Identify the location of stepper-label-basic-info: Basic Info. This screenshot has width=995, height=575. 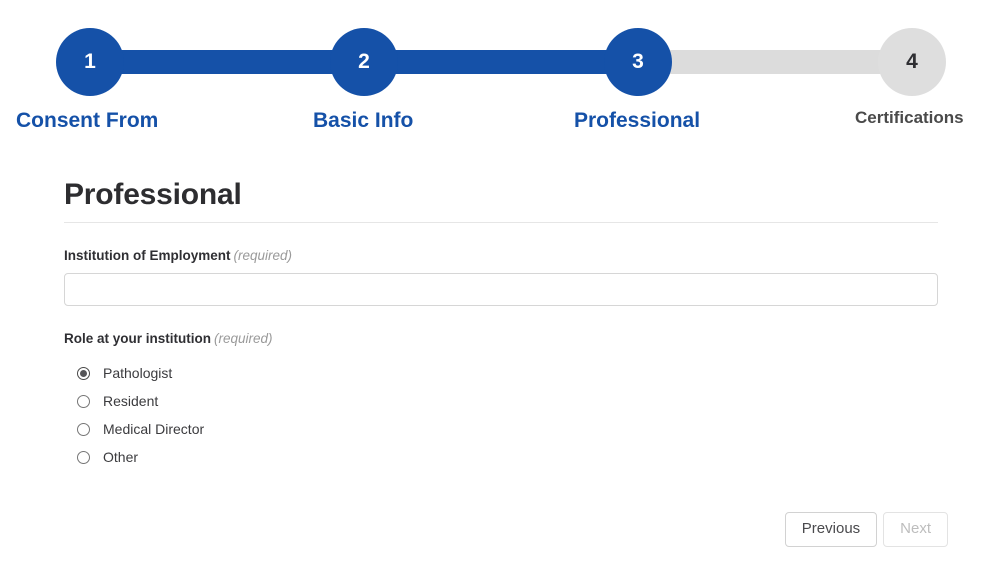
(363, 121).